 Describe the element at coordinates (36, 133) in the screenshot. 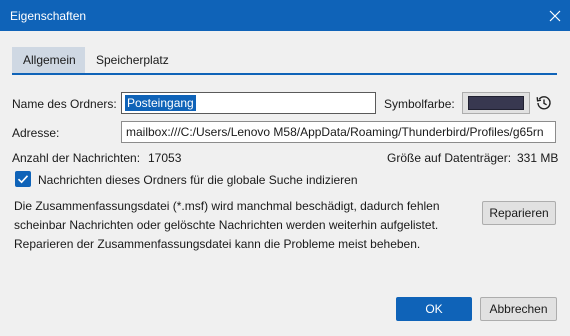

I see `address-label: Adresse:` at that location.